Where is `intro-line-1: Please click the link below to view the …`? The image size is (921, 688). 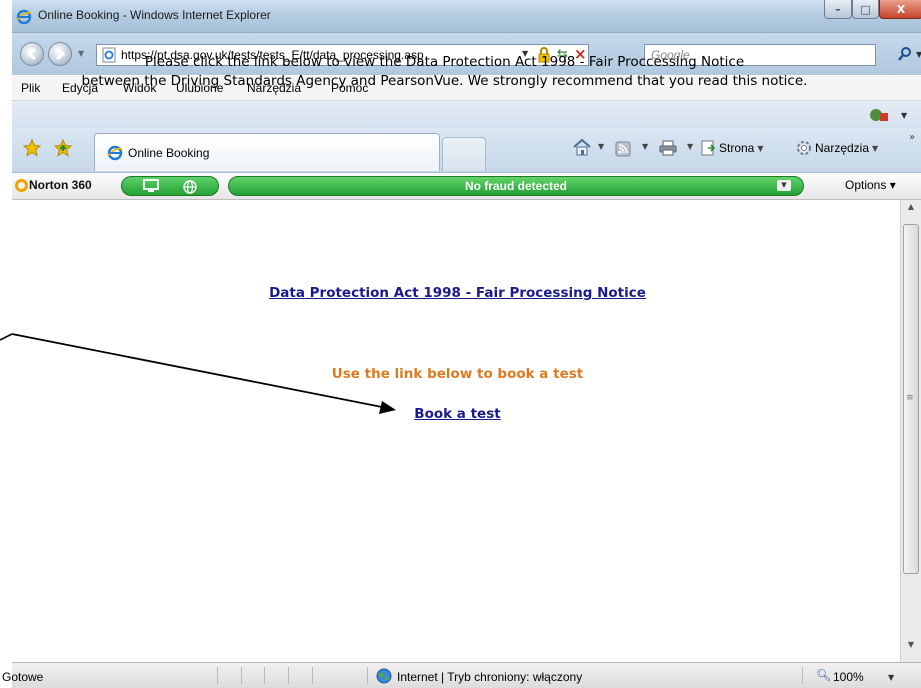 intro-line-1: Please click the link below to view the … is located at coordinates (444, 62).